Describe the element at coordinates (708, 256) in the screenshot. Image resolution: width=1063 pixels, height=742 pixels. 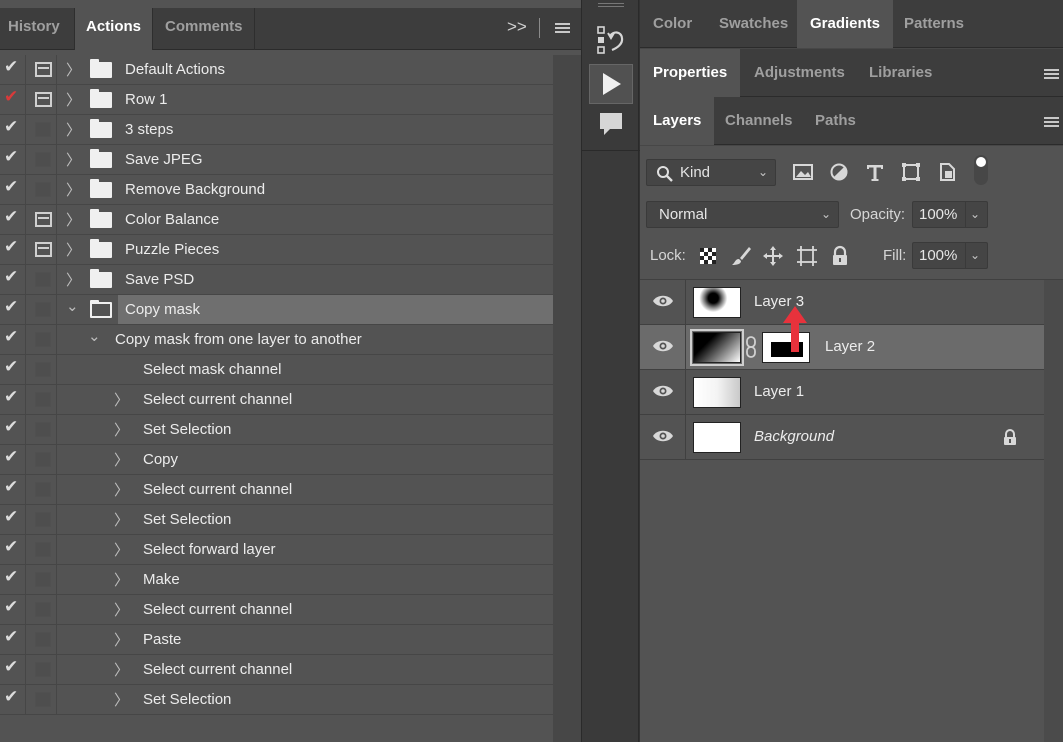
I see `lock-transparency-icon` at that location.